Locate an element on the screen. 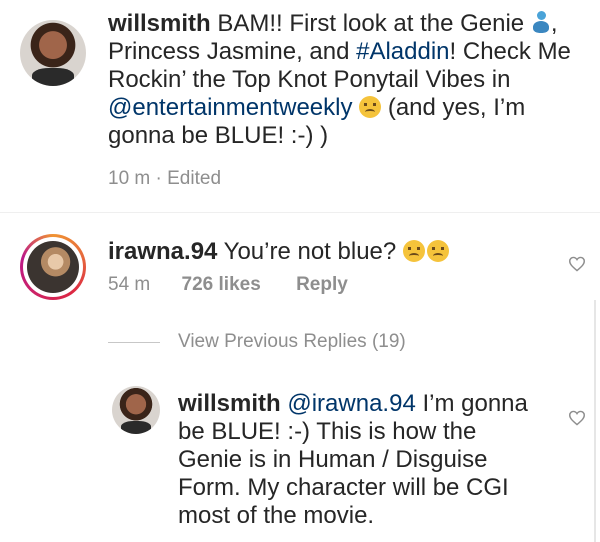  genie-emoji-icon is located at coordinates (541, 23).